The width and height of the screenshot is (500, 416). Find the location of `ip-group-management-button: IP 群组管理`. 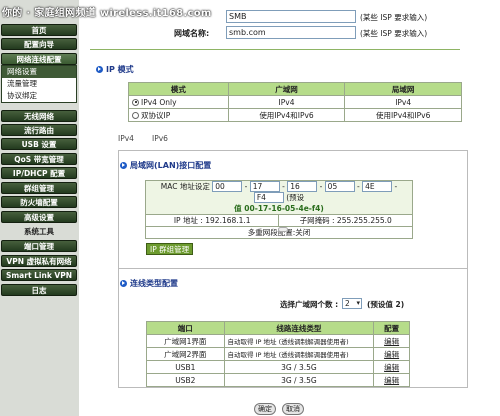

ip-group-management-button: IP 群组管理 is located at coordinates (170, 249).